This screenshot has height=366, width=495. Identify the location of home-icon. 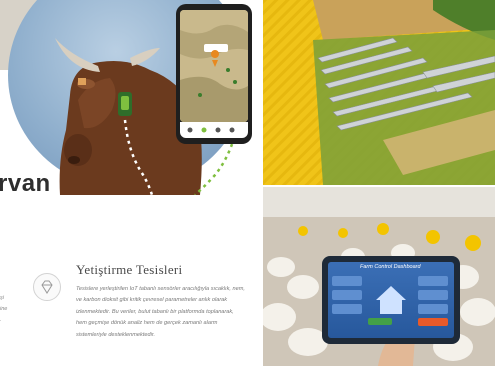
(391, 300).